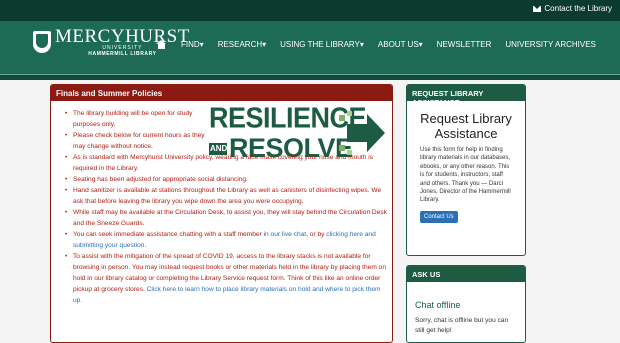 The image size is (620, 343). Describe the element at coordinates (122, 54) in the screenshot. I see `logo-library: HAMMERMILL LIBRARY` at that location.